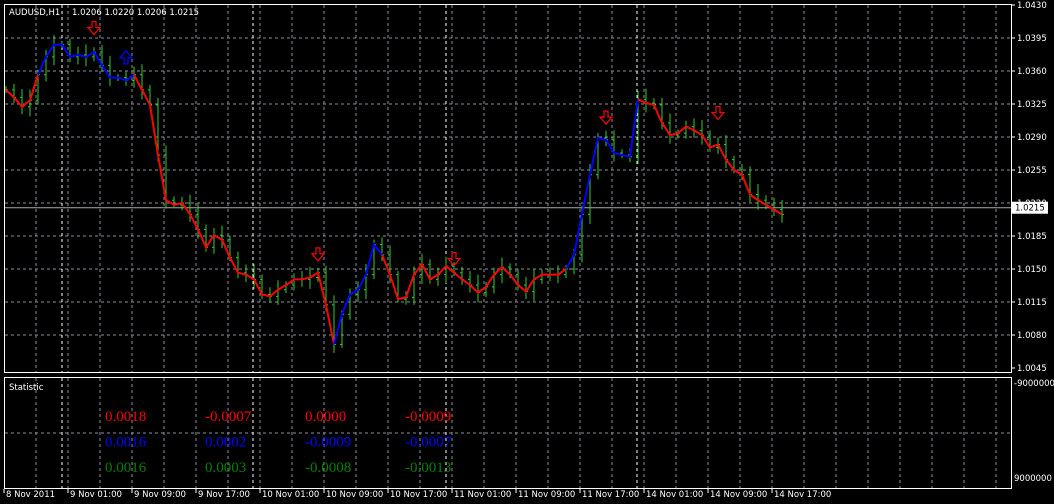 The height and width of the screenshot is (504, 1054). What do you see at coordinates (354, 495) in the screenshot?
I see `time-label: 10 Nov 09:00` at bounding box center [354, 495].